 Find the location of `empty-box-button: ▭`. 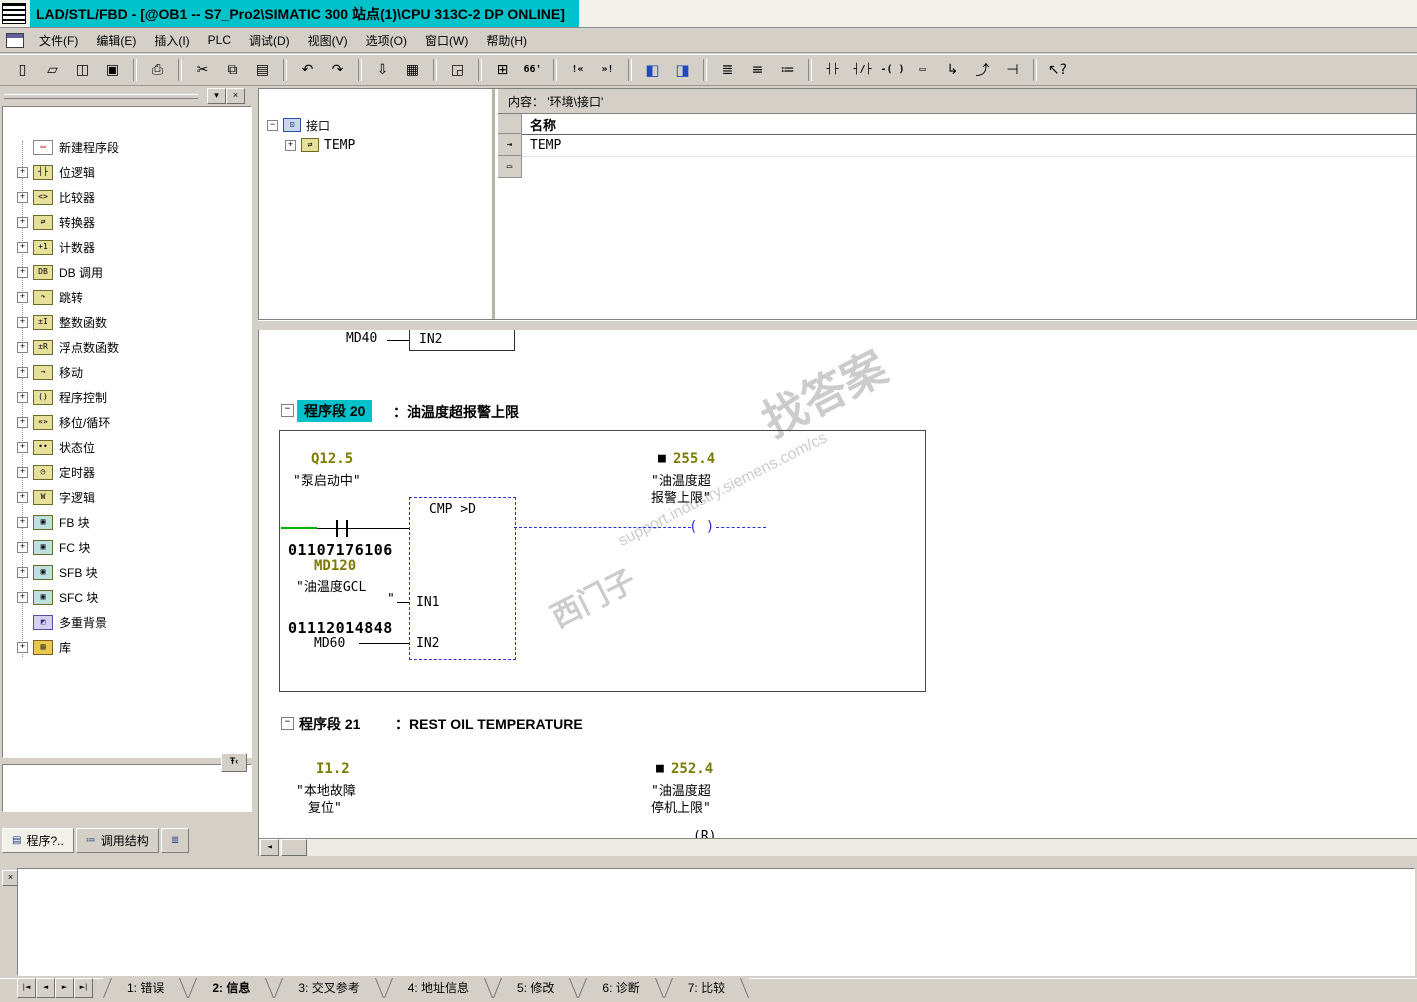

empty-box-button: ▭ is located at coordinates (922, 70).